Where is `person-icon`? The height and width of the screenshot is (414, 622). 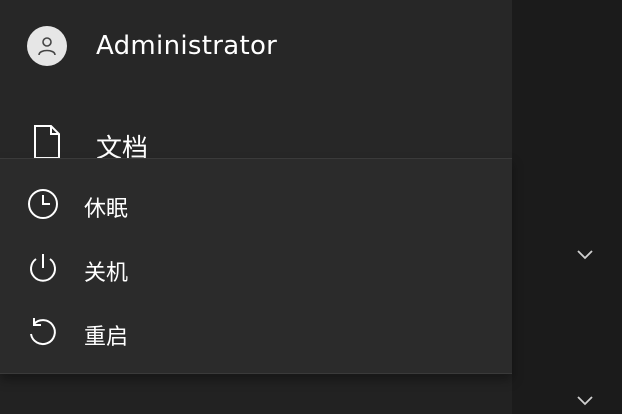 person-icon is located at coordinates (47, 46).